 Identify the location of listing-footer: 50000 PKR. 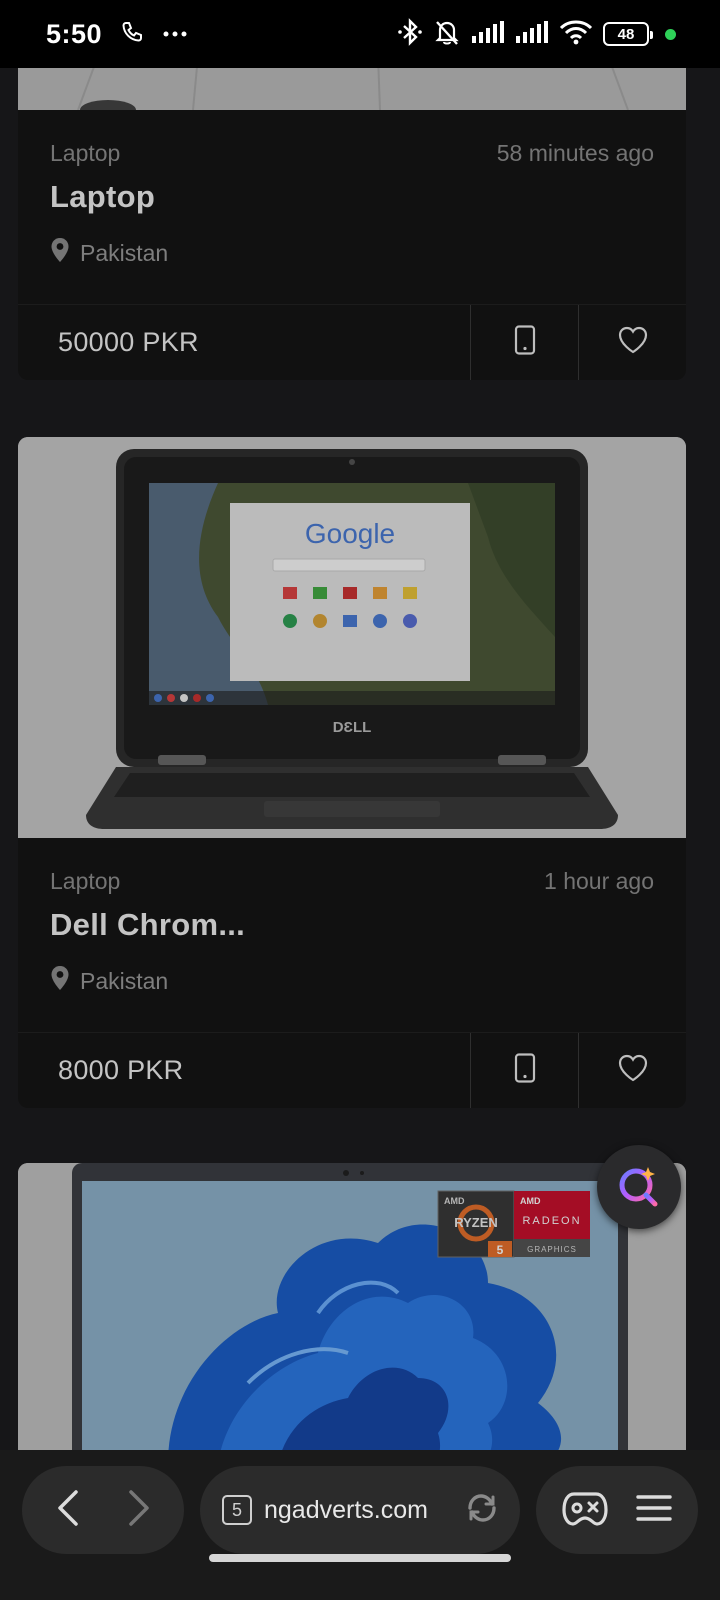
(352, 342).